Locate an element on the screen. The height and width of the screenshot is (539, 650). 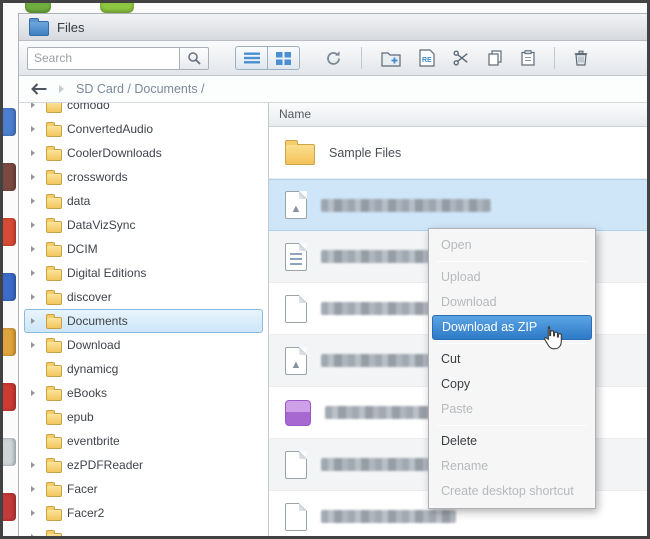
column-header-name: Name is located at coordinates (458, 115).